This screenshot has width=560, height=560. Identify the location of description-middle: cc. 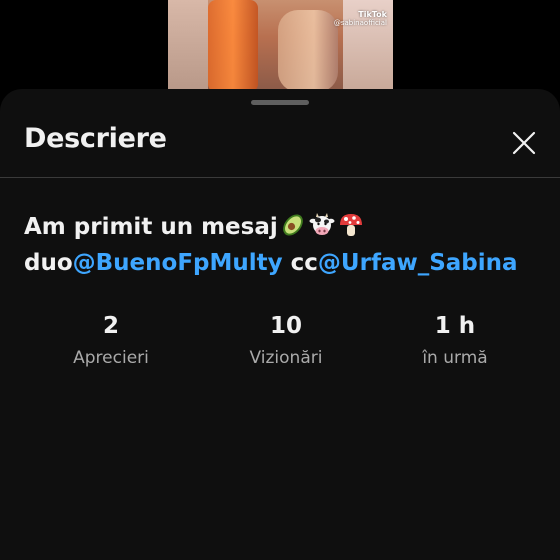
(300, 263).